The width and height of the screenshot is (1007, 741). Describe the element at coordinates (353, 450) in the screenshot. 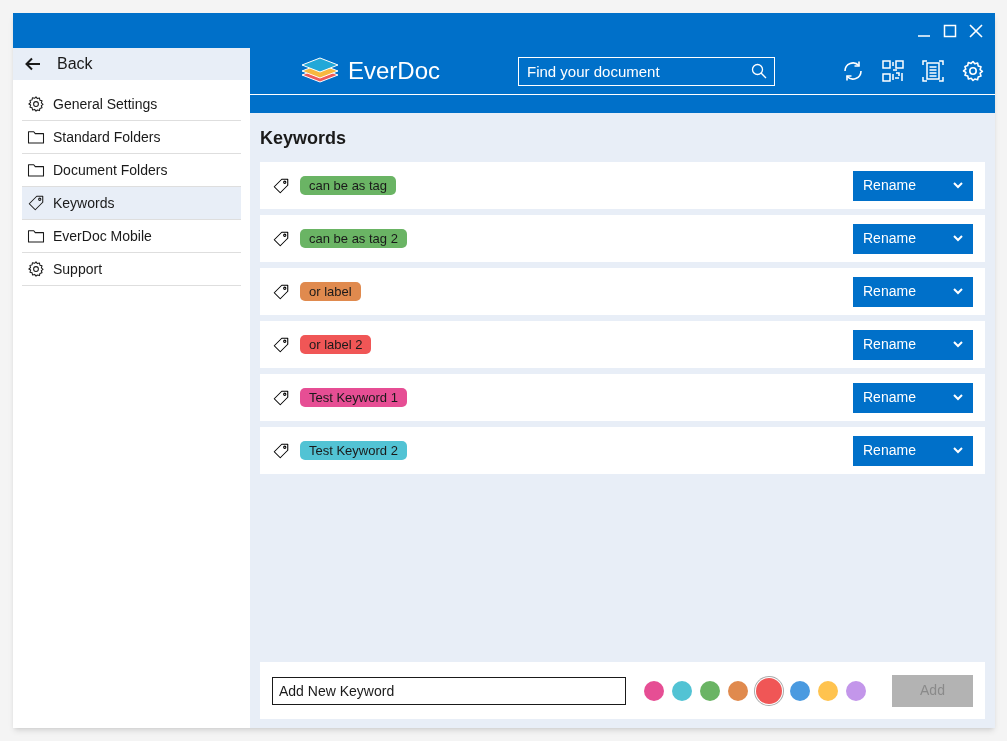

I see `keyword-tag: Test Keyword 2` at that location.